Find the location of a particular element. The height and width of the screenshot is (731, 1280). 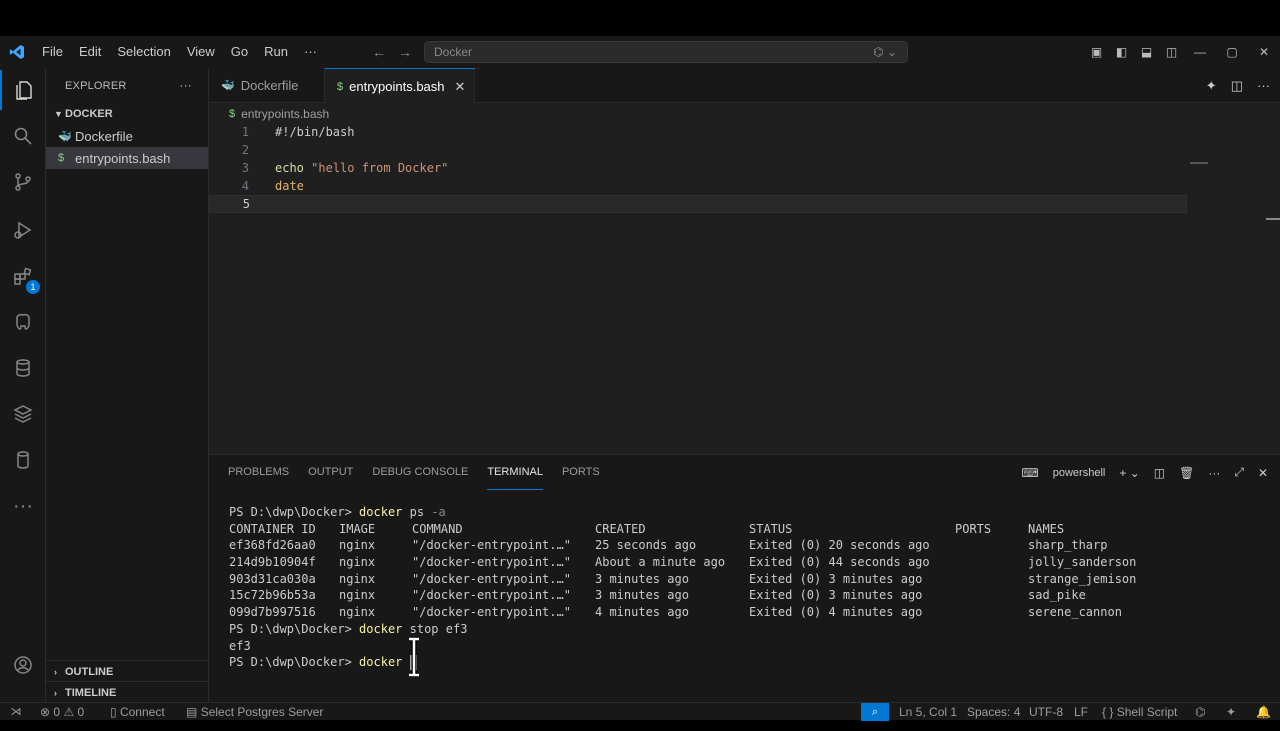

new-terminal-icon: + ⌄ is located at coordinates (1129, 473).